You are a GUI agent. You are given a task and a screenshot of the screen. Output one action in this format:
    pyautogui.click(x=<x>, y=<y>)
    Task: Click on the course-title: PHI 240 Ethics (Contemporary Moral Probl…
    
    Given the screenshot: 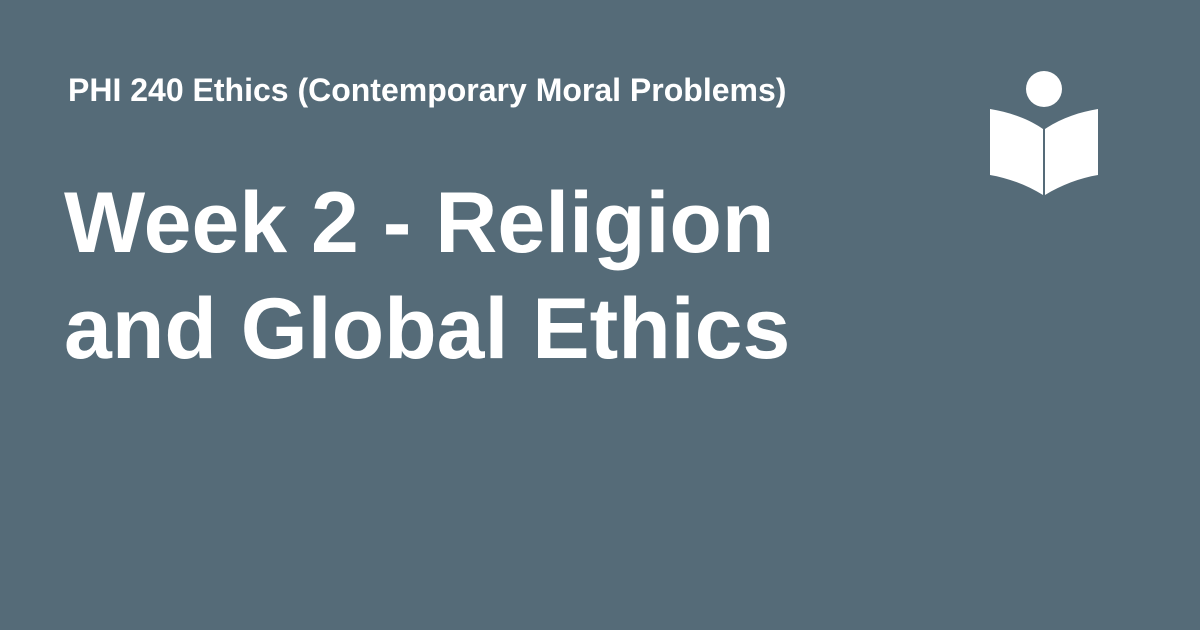 What is the action you would take?
    pyautogui.click(x=427, y=90)
    